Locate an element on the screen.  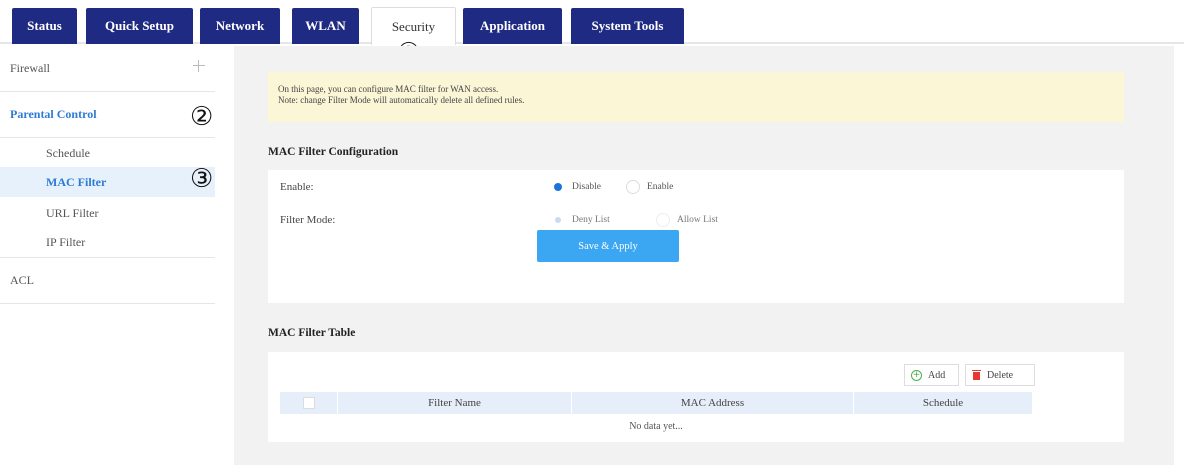
radio-deny-list: Deny List is located at coordinates (580, 220).